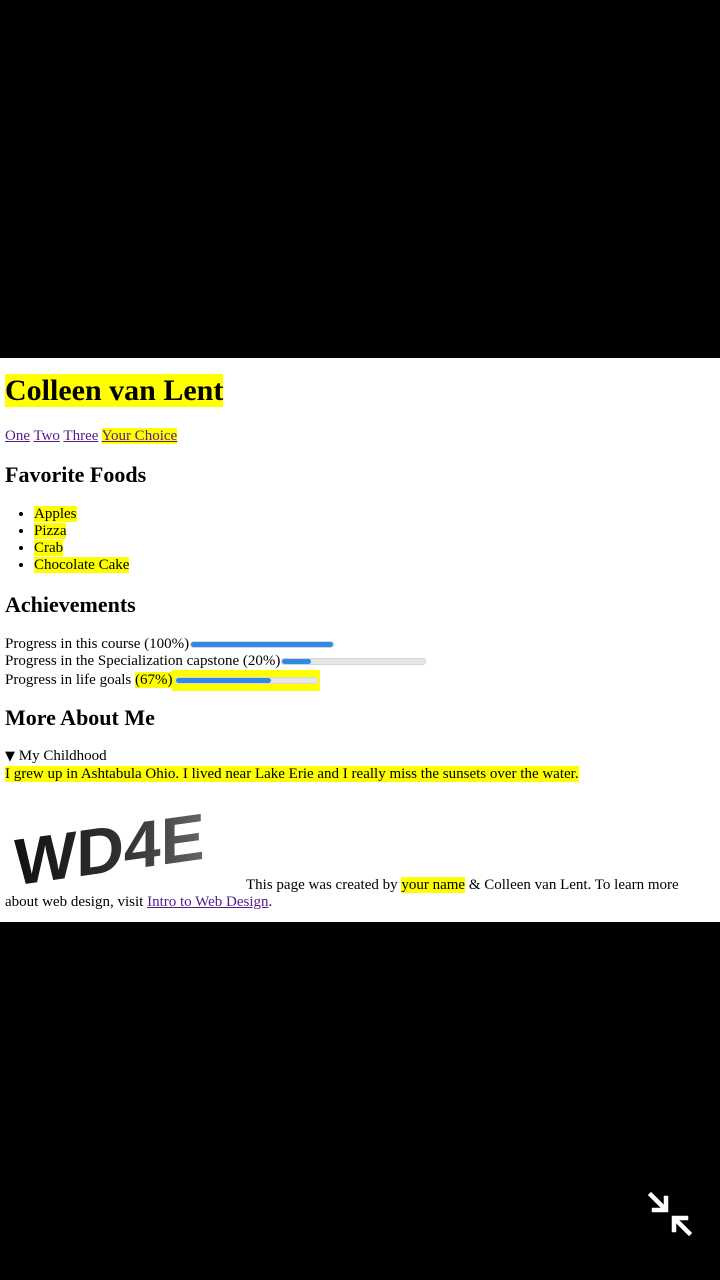 This screenshot has height=1280, width=720. Describe the element at coordinates (76, 474) in the screenshot. I see `favorite-foods-heading: Favorite Foods` at that location.